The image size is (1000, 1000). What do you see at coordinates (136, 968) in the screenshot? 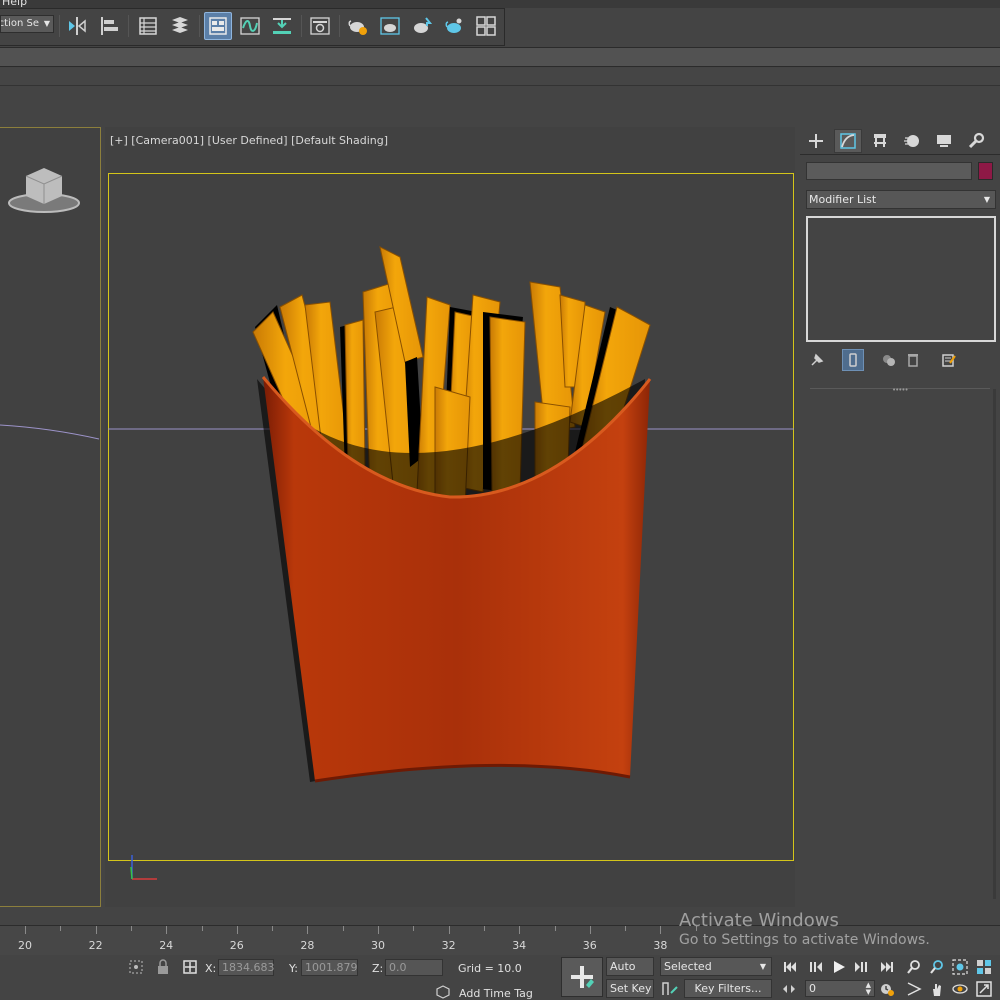
I see `selection-lock-icon-box` at bounding box center [136, 968].